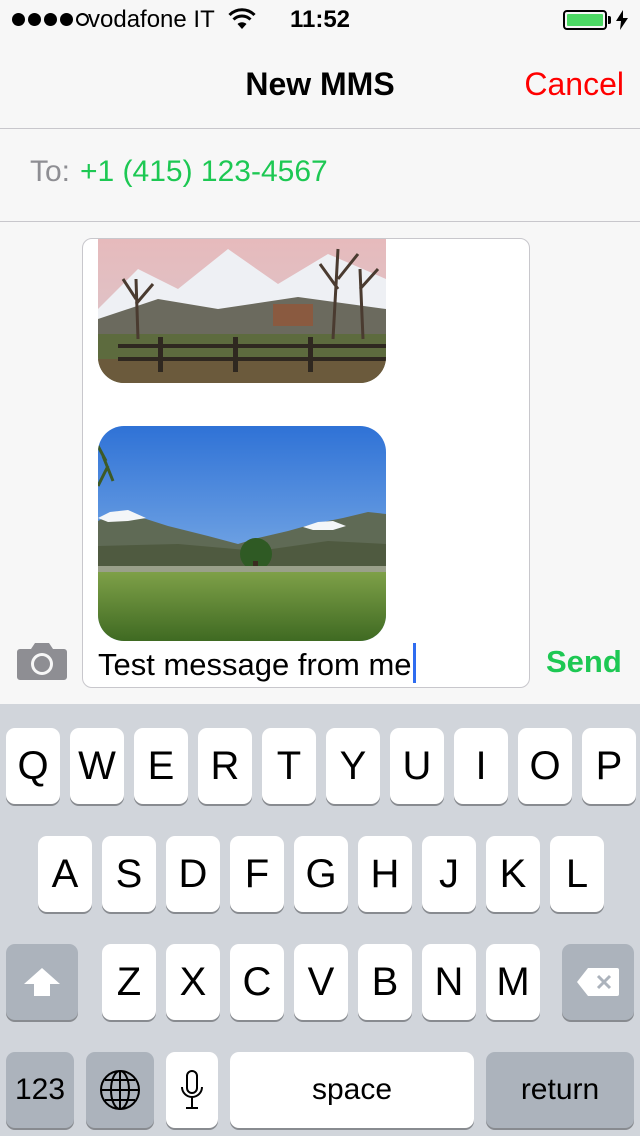 Image resolution: width=640 pixels, height=1136 pixels. Describe the element at coordinates (289, 766) in the screenshot. I see `key-t: T` at that location.